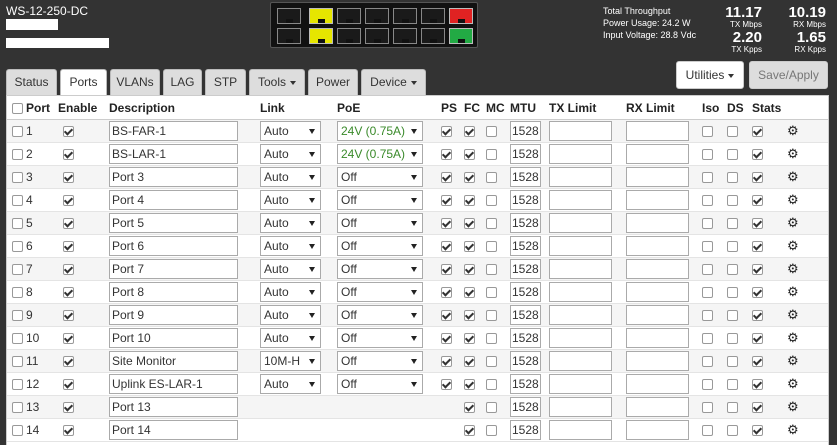 This screenshot has width=837, height=445. I want to click on tab-tools: Tools, so click(277, 82).